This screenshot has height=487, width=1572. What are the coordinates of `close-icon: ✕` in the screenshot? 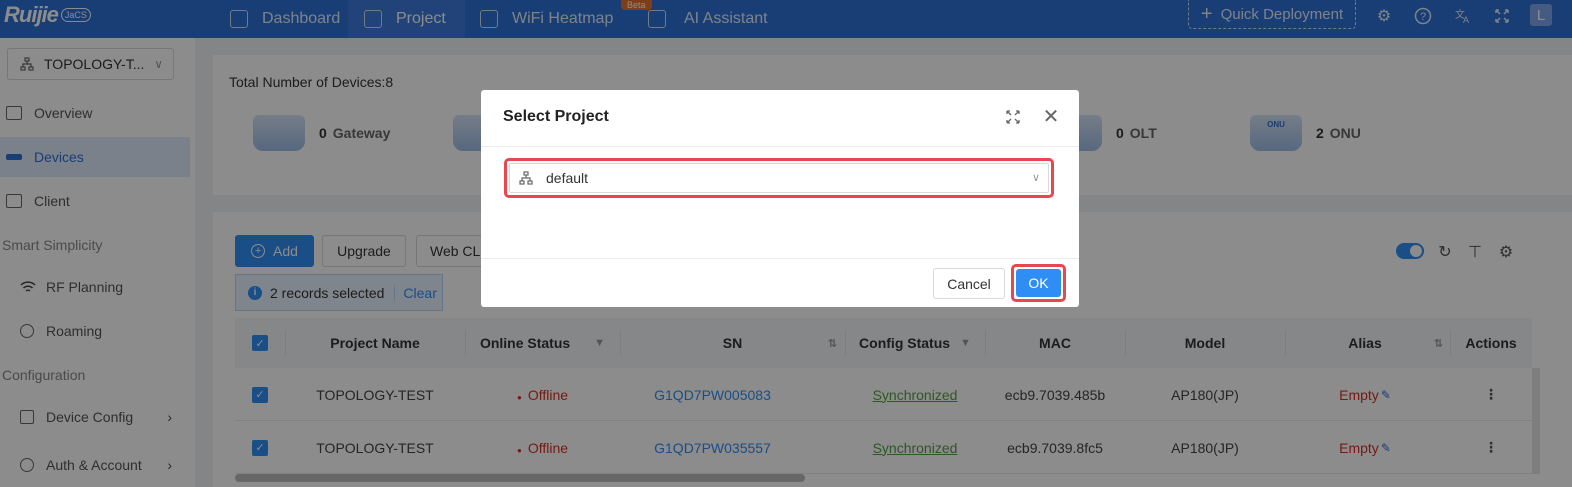 It's located at (1051, 117).